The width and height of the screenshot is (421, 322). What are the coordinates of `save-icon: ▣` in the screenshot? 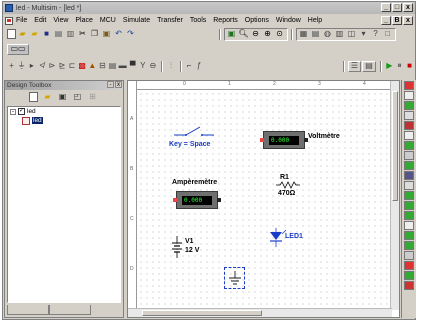 It's located at (62, 97).